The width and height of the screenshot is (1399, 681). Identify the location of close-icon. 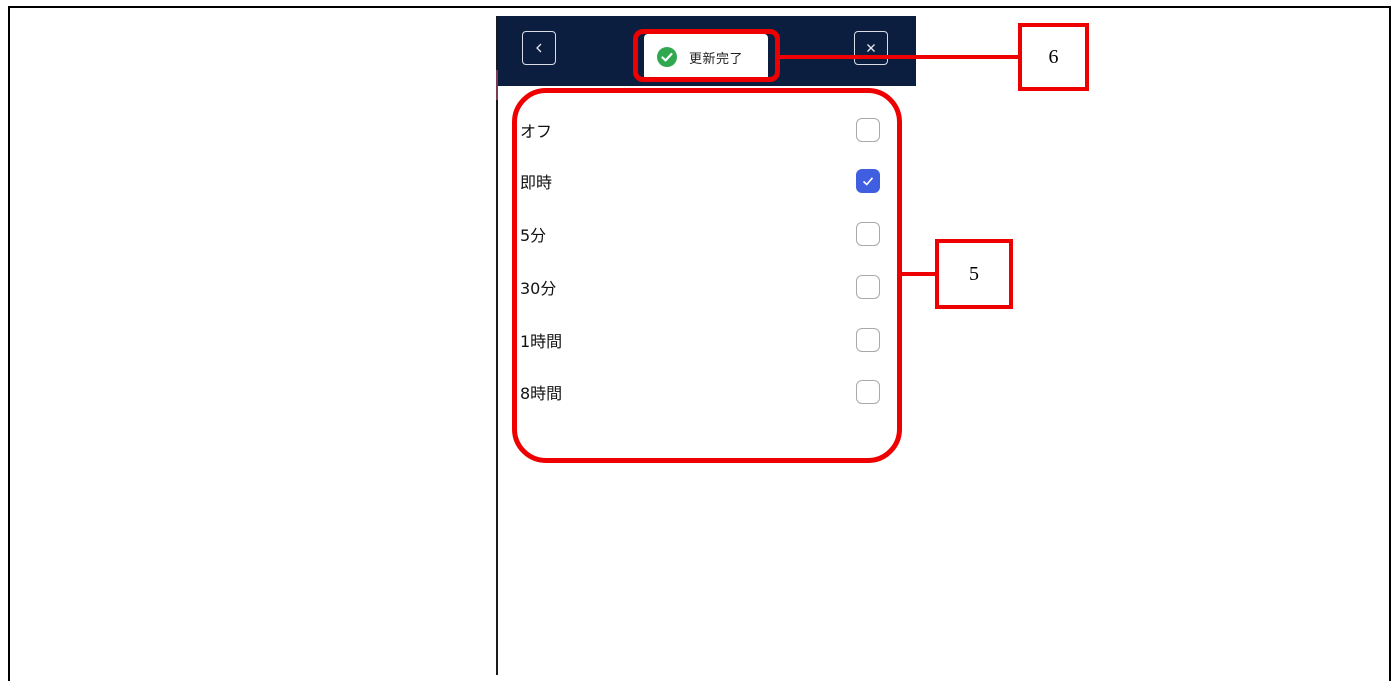
(871, 48).